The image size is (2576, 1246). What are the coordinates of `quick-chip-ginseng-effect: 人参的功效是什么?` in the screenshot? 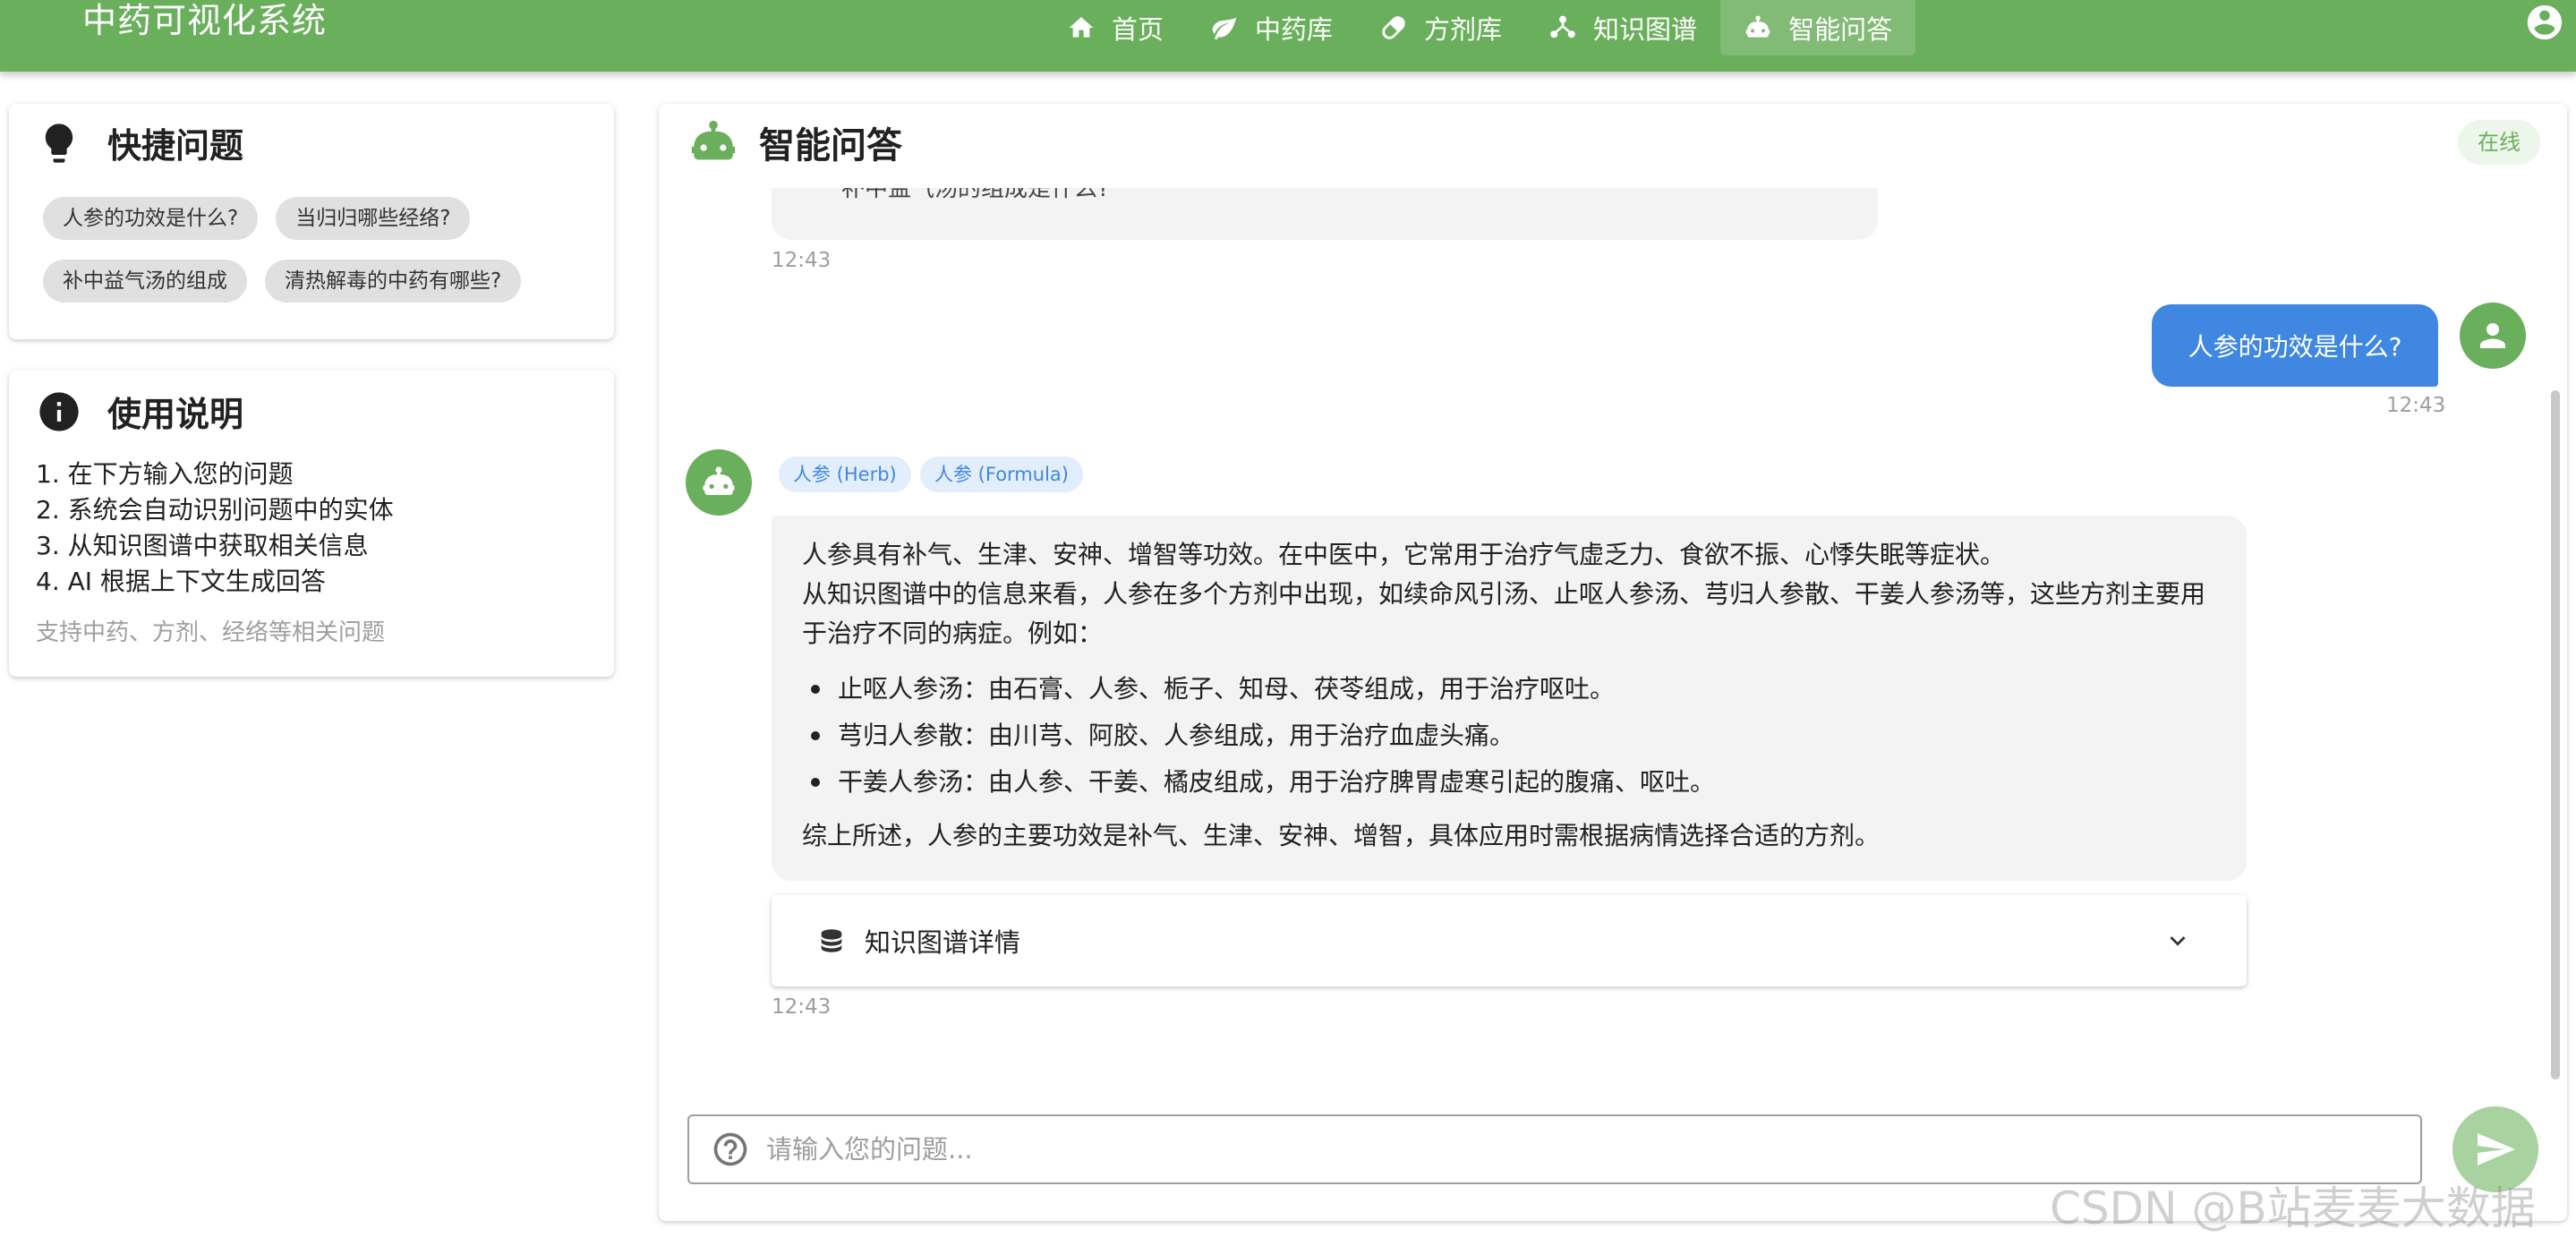 It's located at (151, 218).